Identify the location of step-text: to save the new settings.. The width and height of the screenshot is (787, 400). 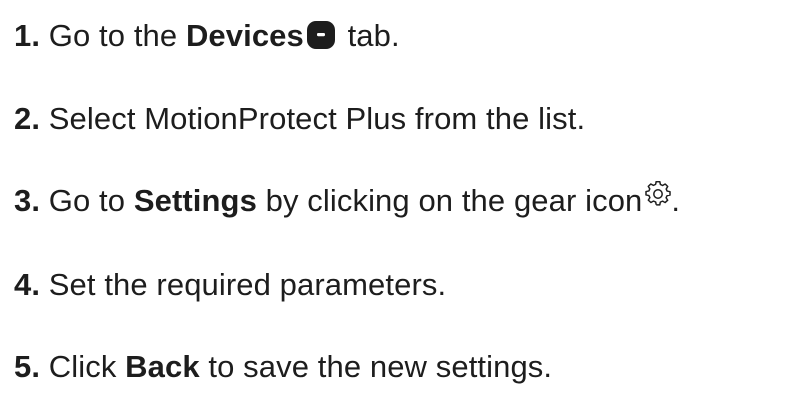
(380, 366).